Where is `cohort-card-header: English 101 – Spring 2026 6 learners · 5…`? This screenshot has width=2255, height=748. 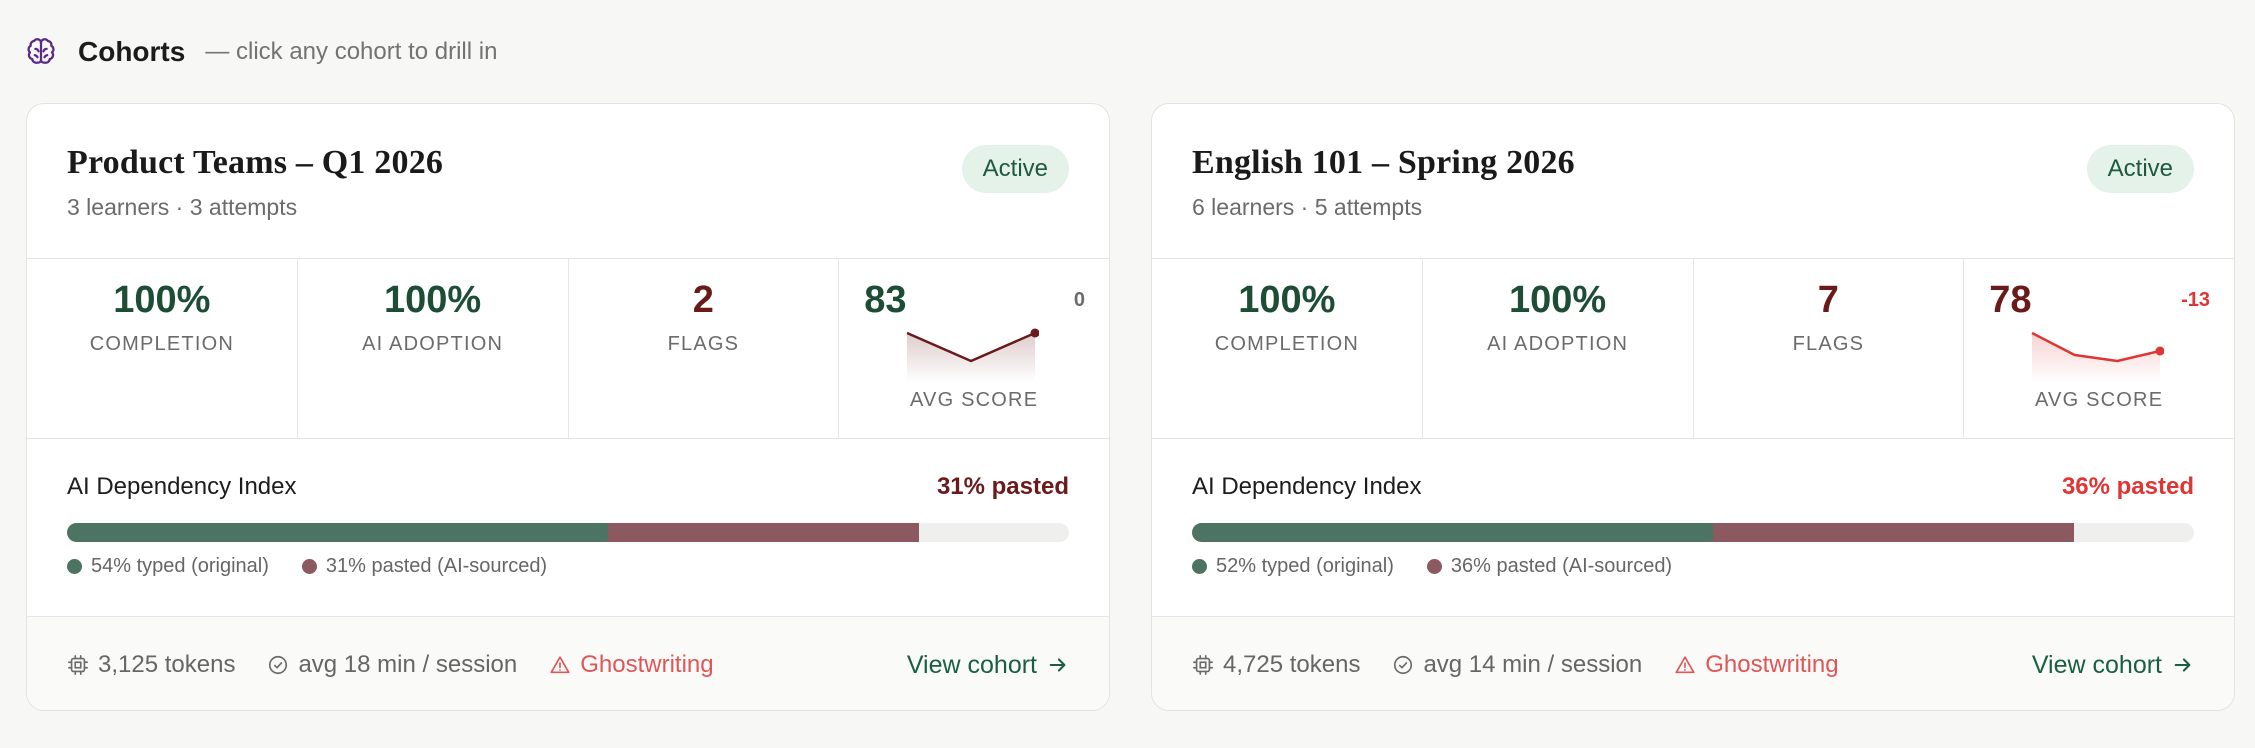
cohort-card-header: English 101 – Spring 2026 6 learners · 5… is located at coordinates (1693, 181).